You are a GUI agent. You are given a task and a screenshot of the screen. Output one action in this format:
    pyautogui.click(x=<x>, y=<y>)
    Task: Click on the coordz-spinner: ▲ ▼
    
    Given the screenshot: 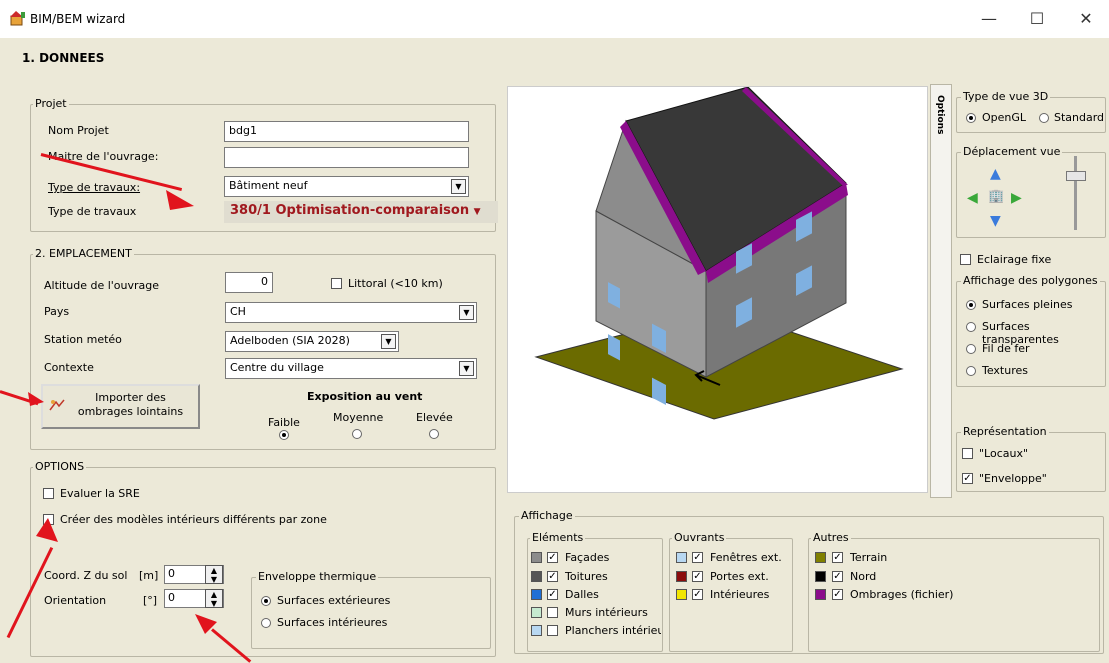 What is the action you would take?
    pyautogui.click(x=214, y=574)
    